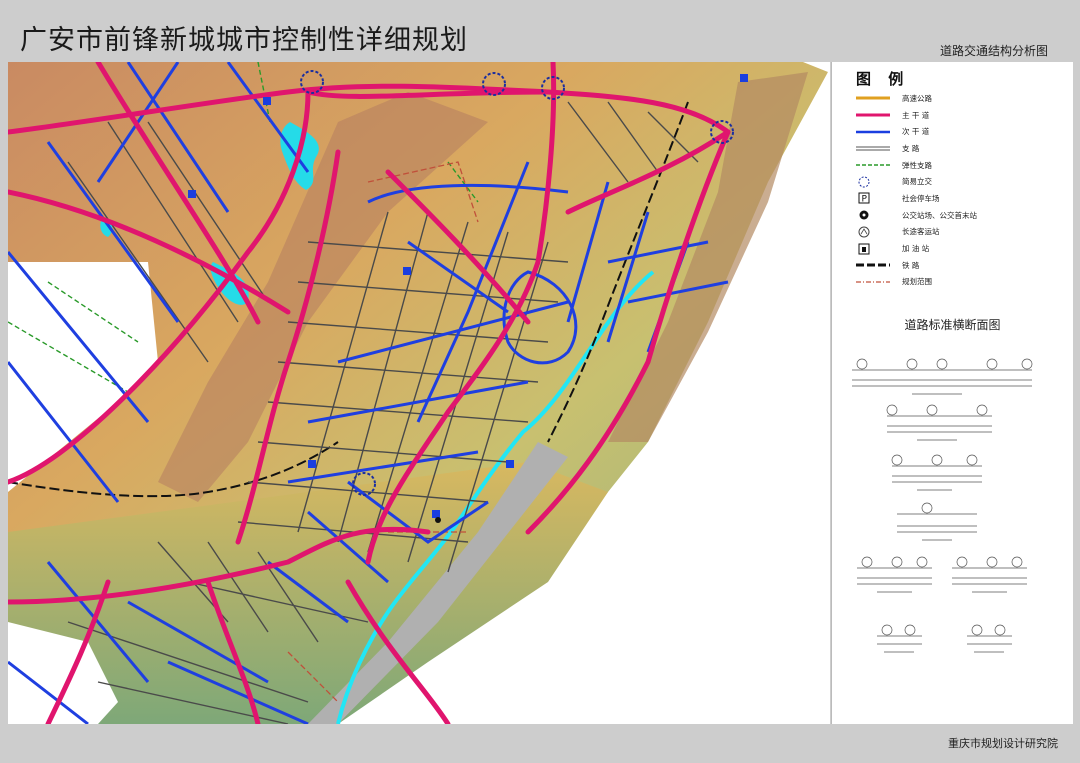  I want to click on legend-label: 支 路, so click(911, 148).